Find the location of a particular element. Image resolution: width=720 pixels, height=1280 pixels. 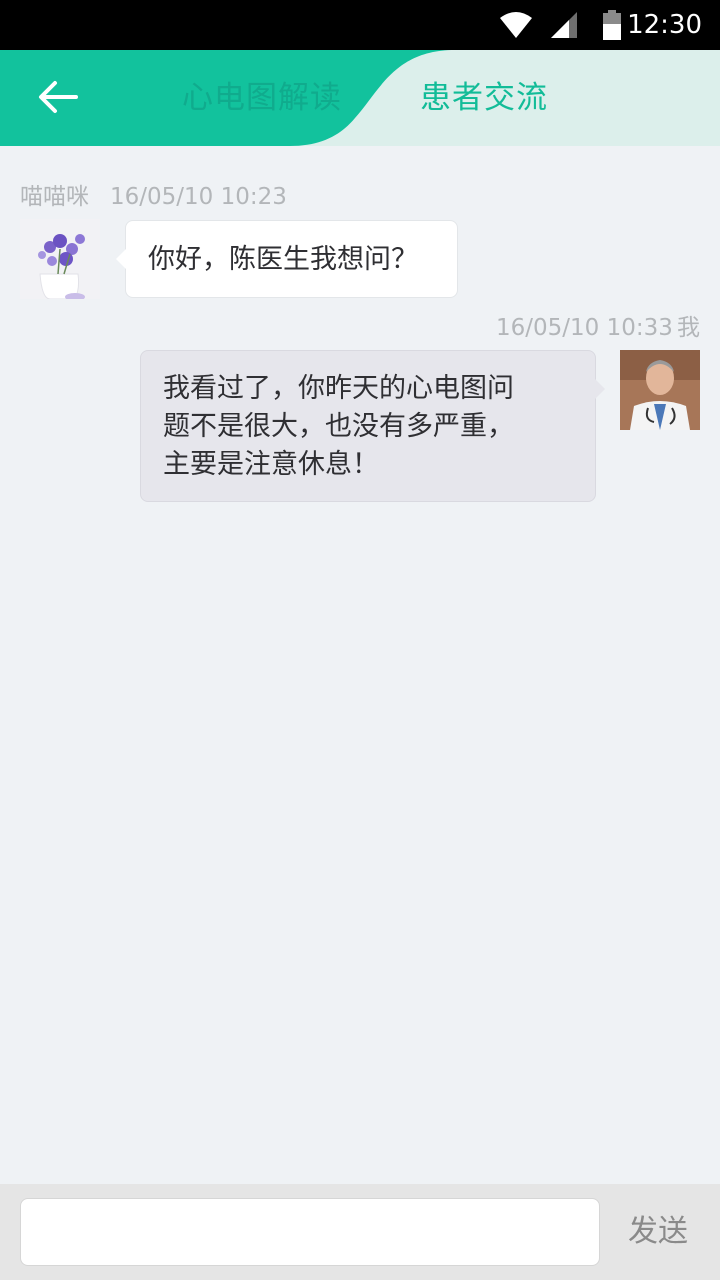

back-button is located at coordinates (60, 98).